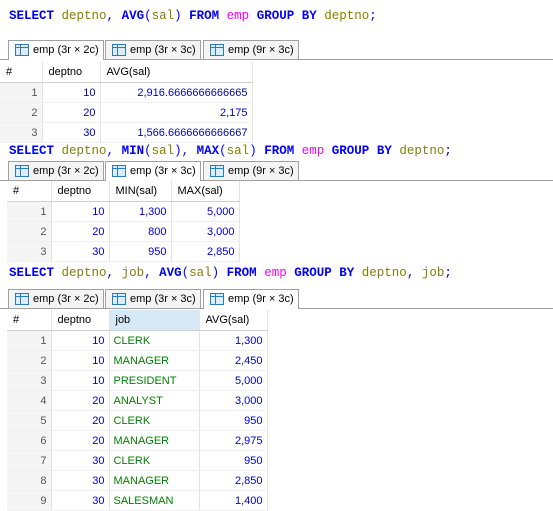 The width and height of the screenshot is (553, 511). Describe the element at coordinates (176, 92) in the screenshot. I see `table-cell: 2,916.6666666666665` at that location.